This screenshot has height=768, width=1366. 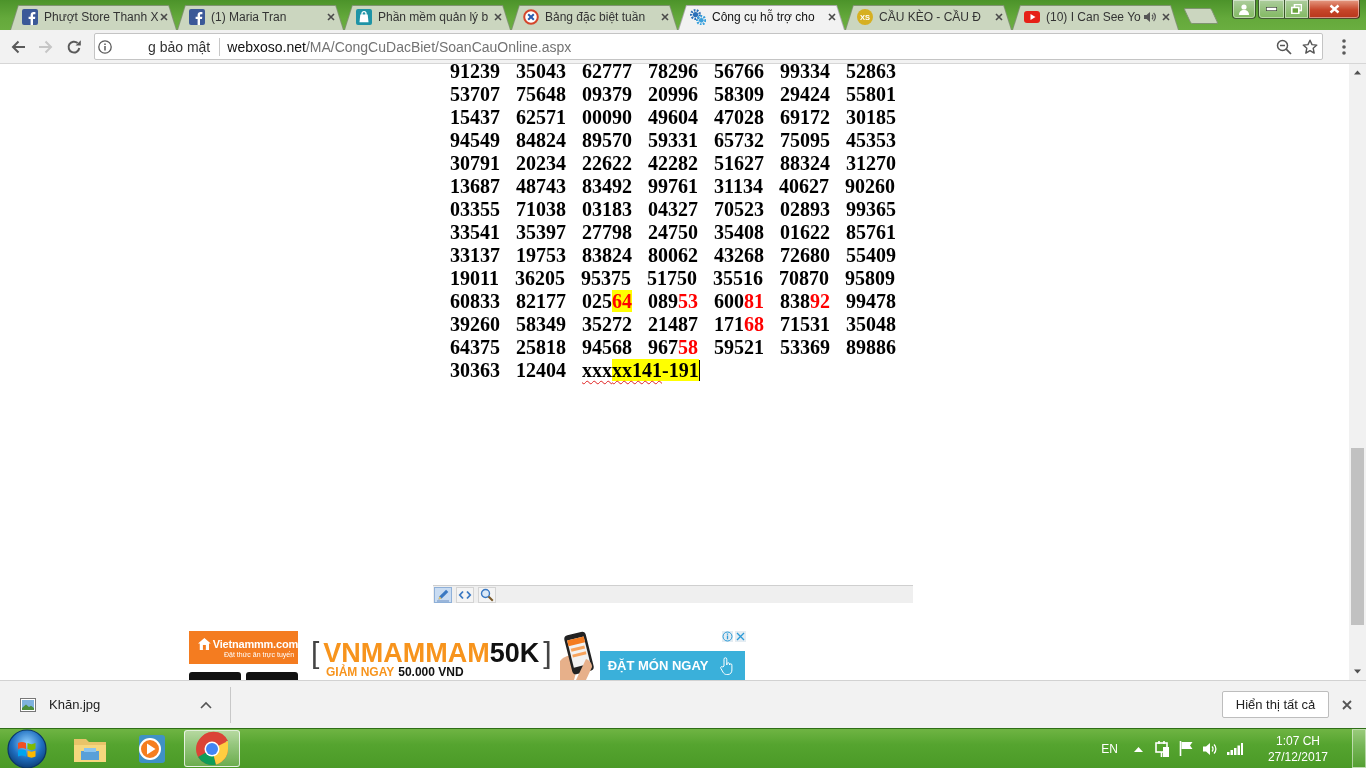 What do you see at coordinates (640, 370) in the screenshot?
I see `number-text: xxxxx141-191` at bounding box center [640, 370].